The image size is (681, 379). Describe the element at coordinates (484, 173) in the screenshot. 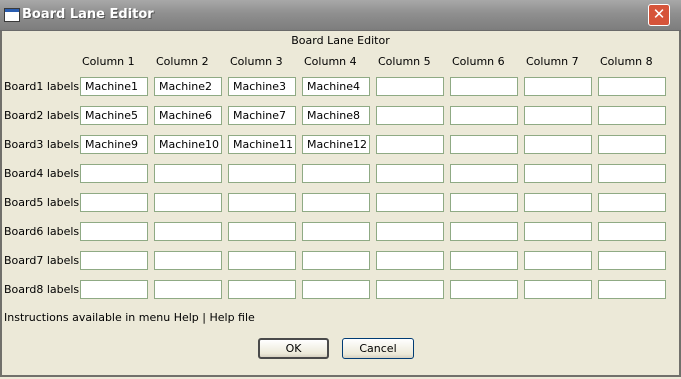

I see `board4-column6-field` at that location.